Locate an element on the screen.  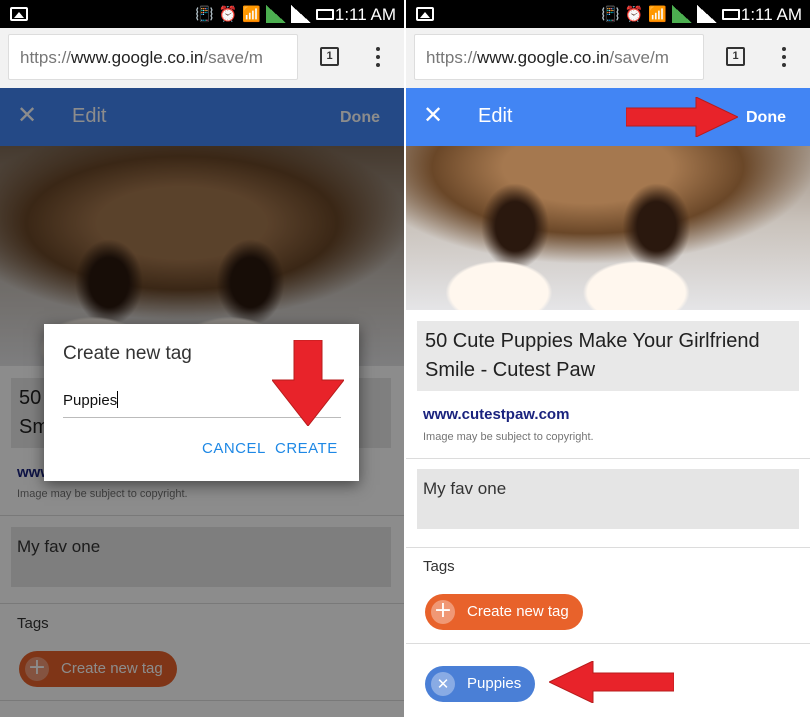
dialog-title: Create new tag is located at coordinates (127, 353).